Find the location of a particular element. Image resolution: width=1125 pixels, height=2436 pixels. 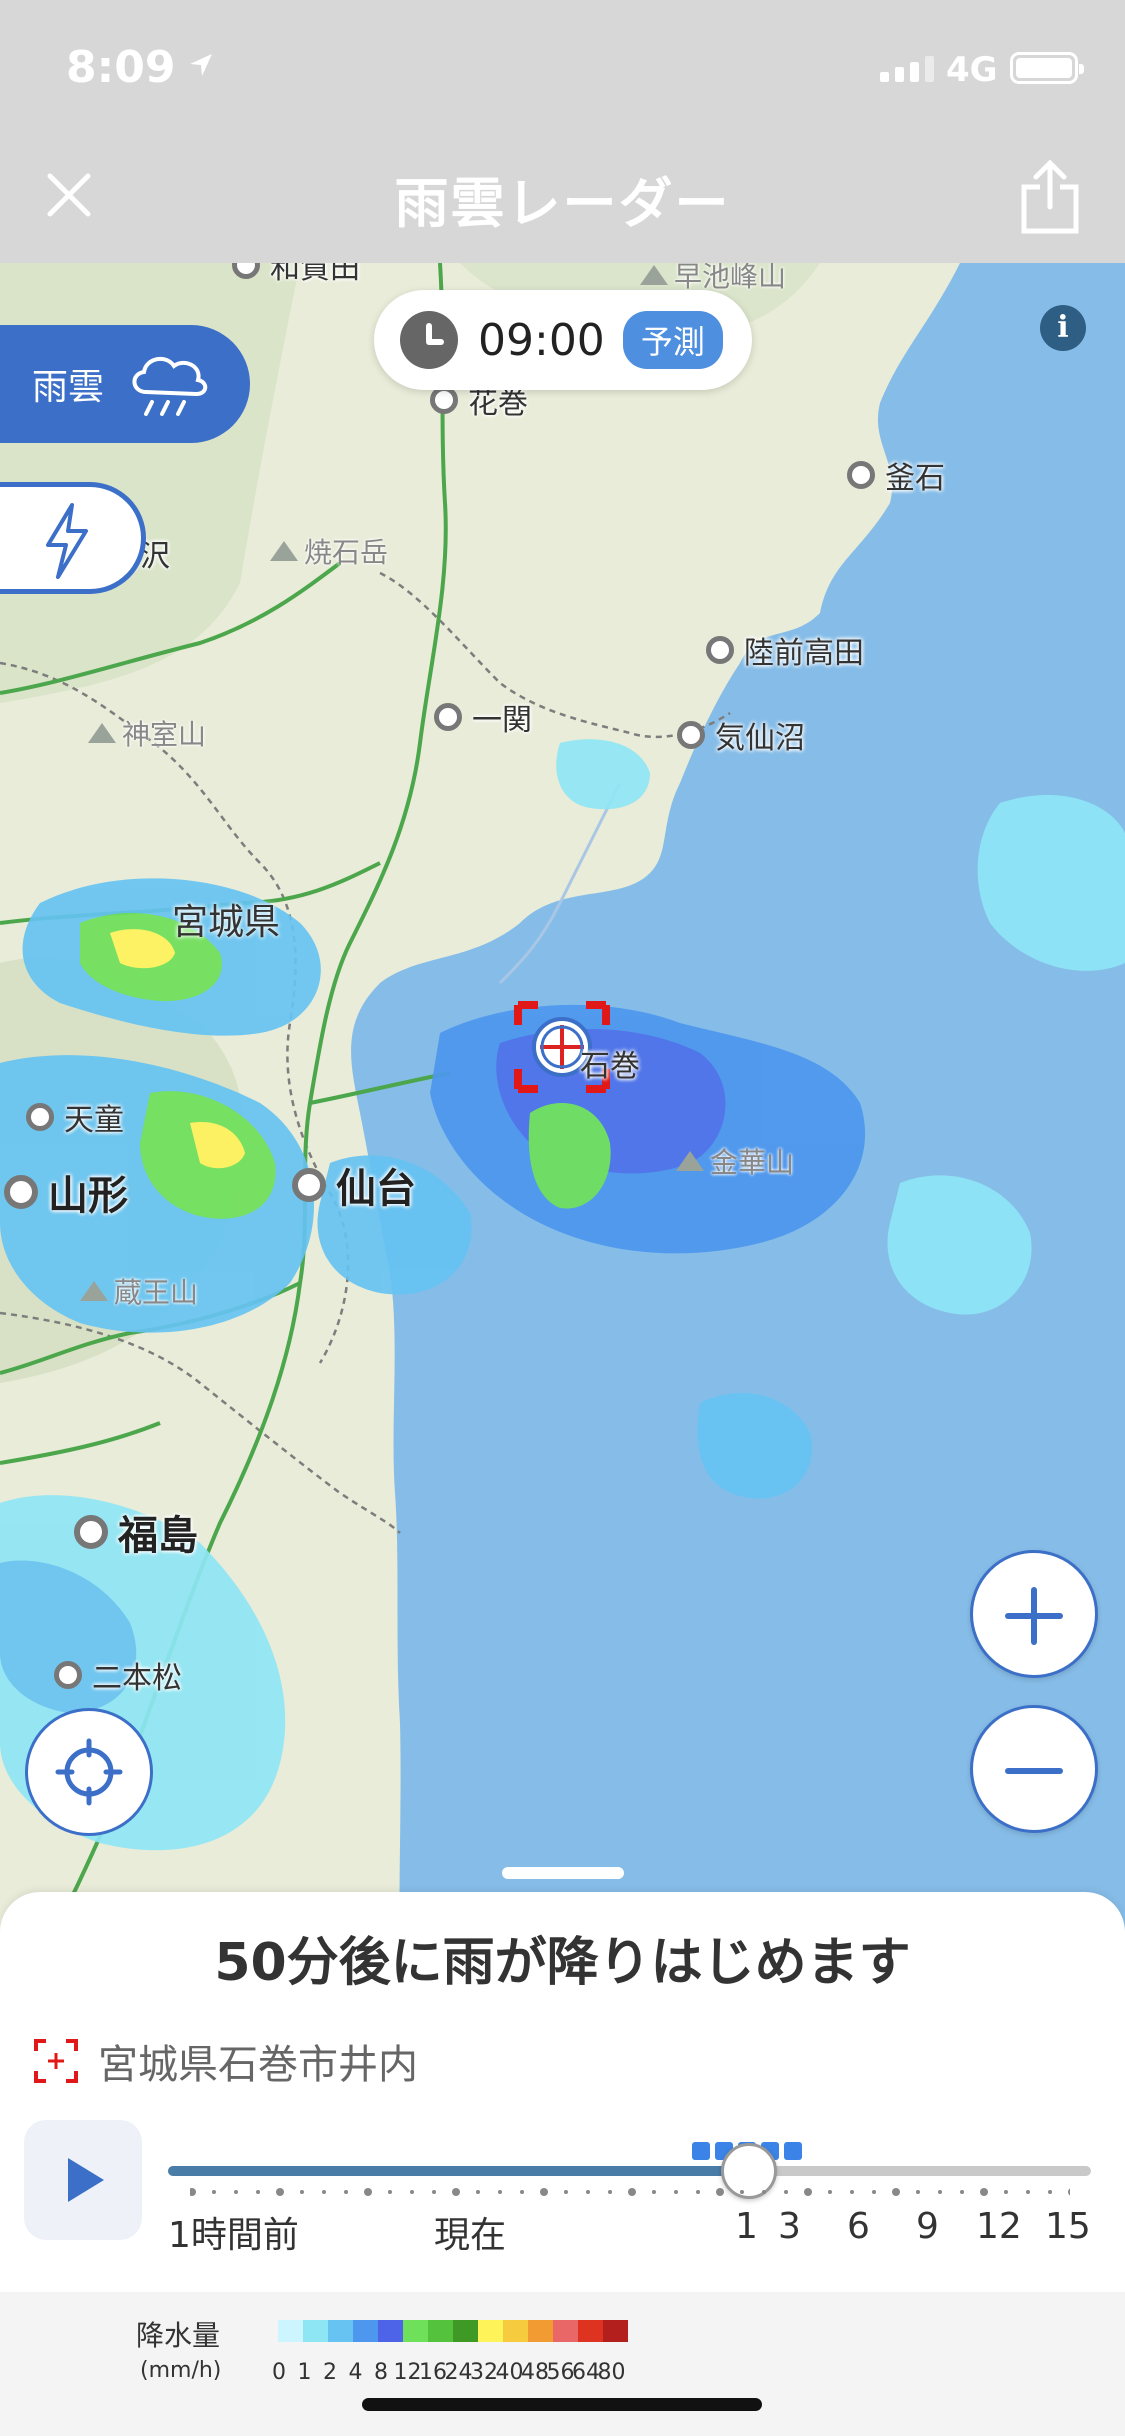

legend-color-scale is located at coordinates (453, 2331).